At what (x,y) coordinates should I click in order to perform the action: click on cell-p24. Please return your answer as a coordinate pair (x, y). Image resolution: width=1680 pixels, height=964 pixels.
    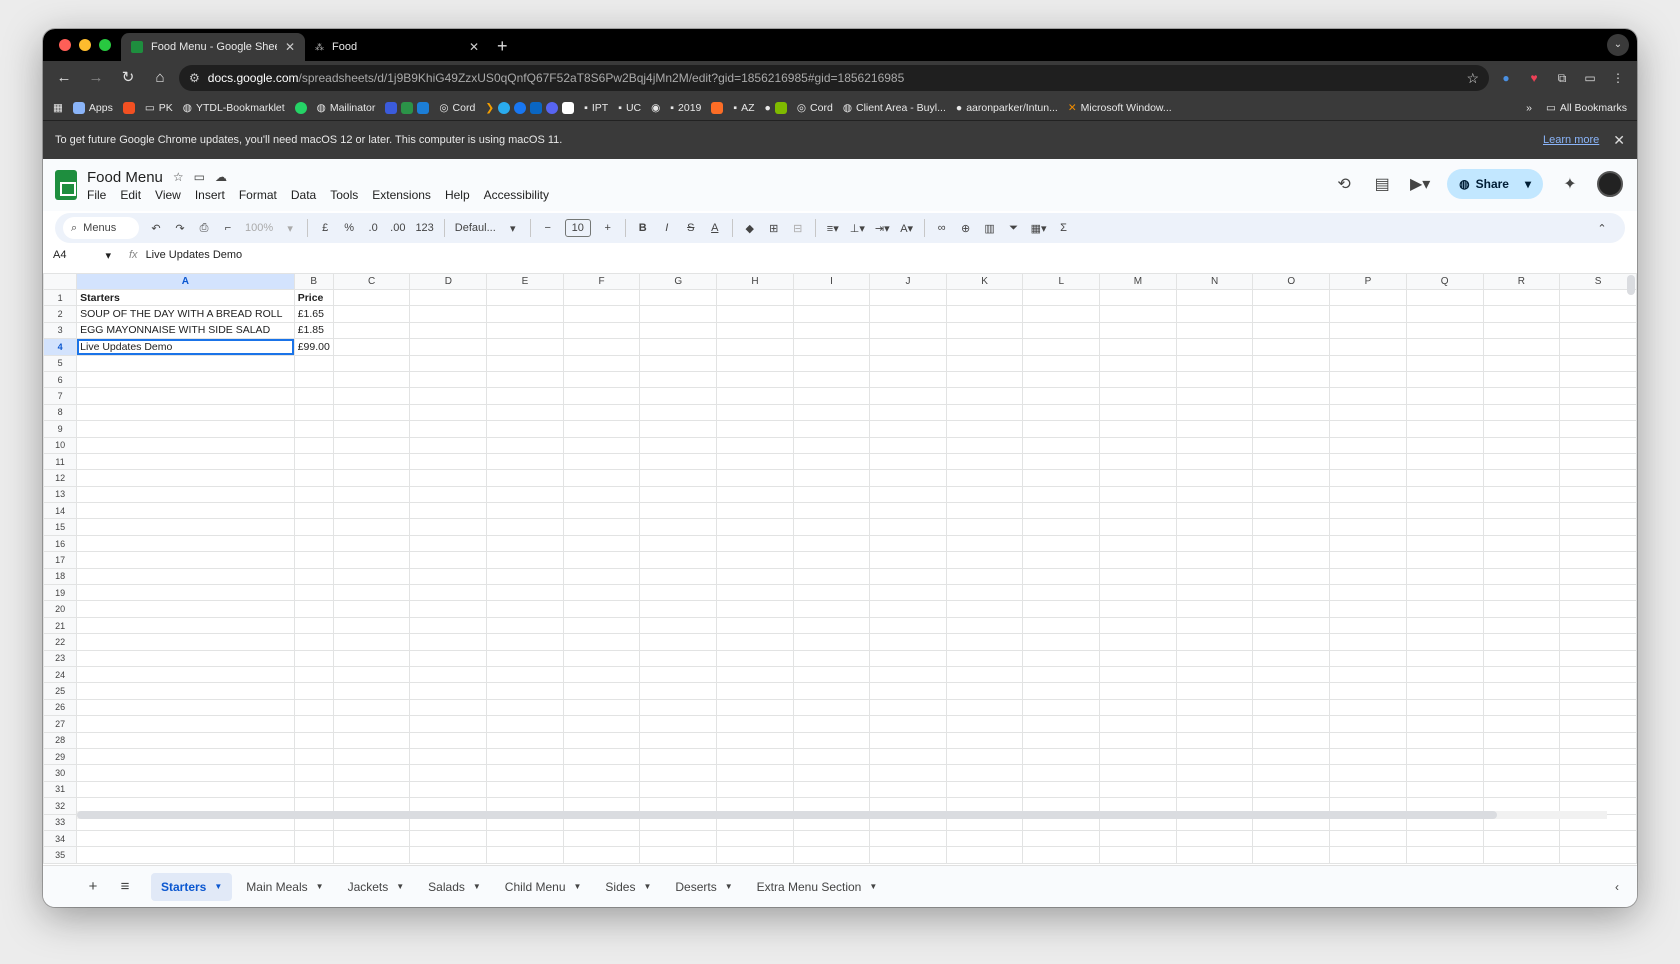
    Looking at the image, I should click on (1368, 674).